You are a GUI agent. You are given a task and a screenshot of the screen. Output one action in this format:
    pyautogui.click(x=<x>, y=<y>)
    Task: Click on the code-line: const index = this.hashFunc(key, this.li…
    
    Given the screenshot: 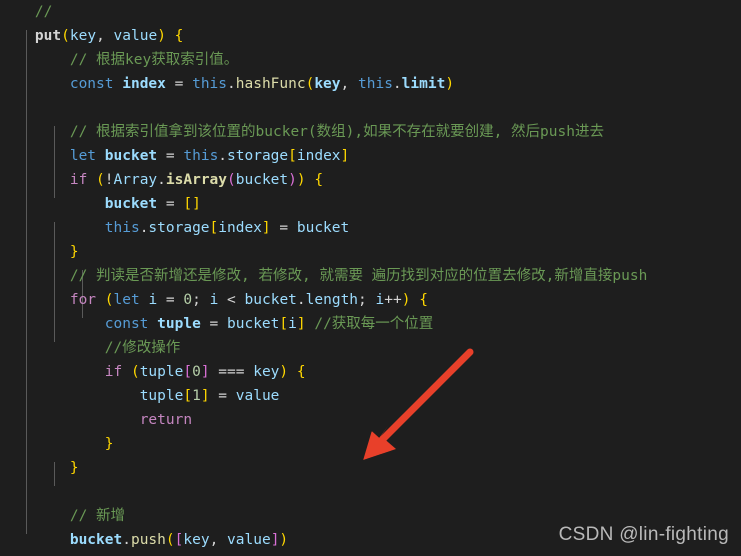 What is the action you would take?
    pyautogui.click(x=227, y=84)
    